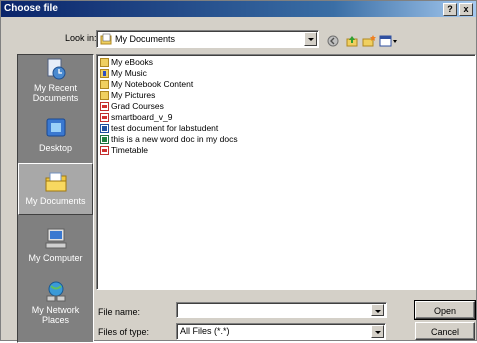 The height and width of the screenshot is (343, 477). What do you see at coordinates (165, 128) in the screenshot?
I see `file-name: test document for labstudent` at bounding box center [165, 128].